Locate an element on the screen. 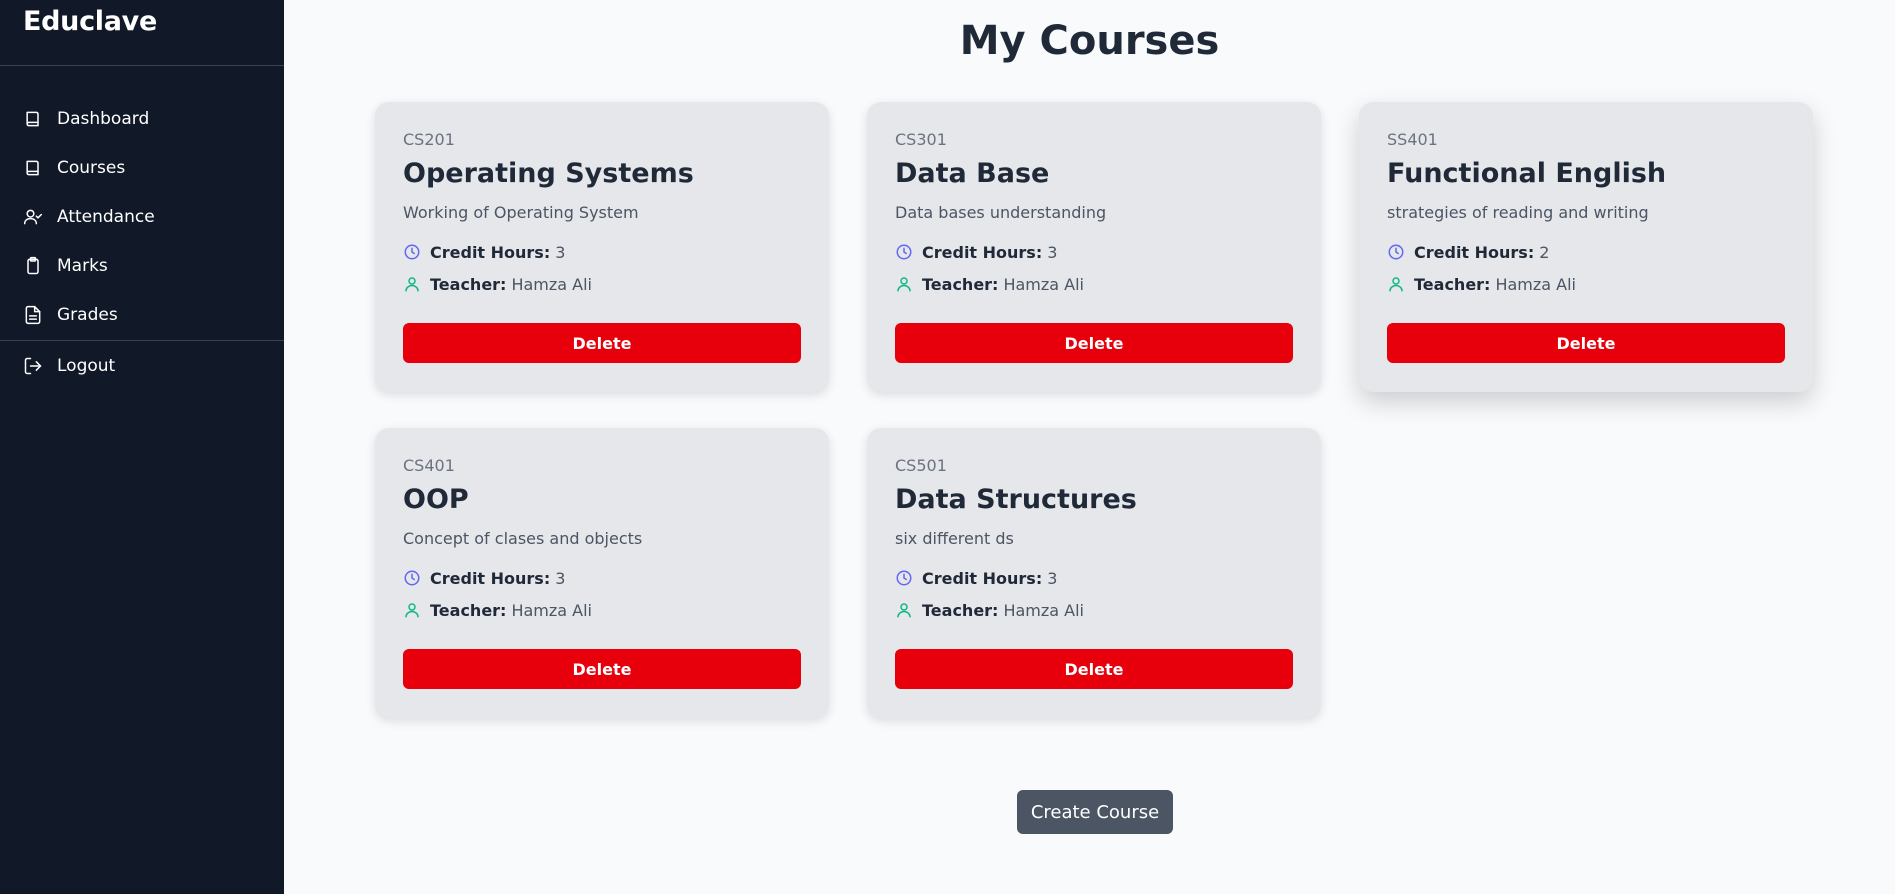  document-icon is located at coordinates (33, 315).